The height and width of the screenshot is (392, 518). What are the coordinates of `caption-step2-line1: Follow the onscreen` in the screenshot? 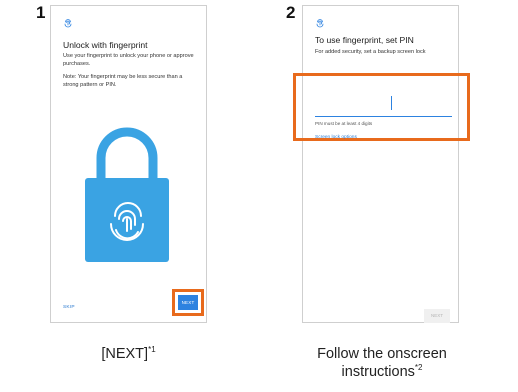 It's located at (382, 354).